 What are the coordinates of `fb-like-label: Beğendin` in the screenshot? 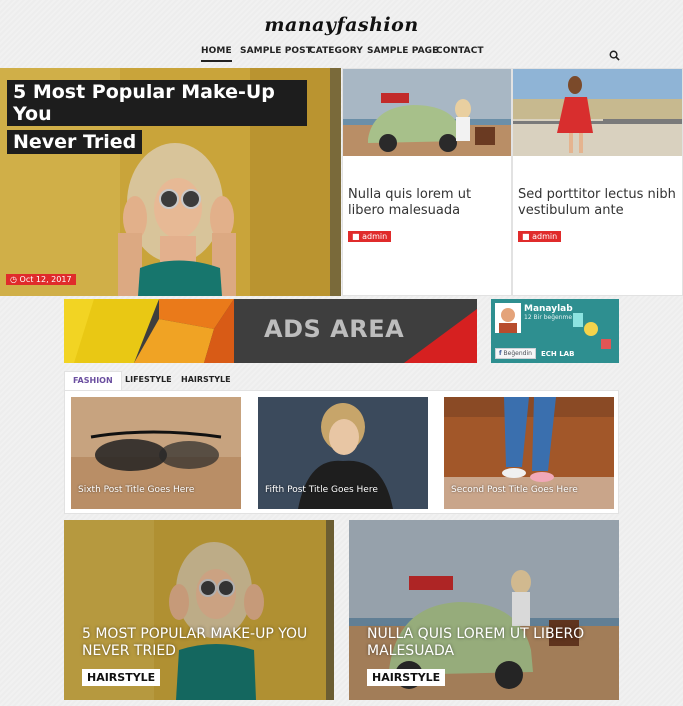 It's located at (517, 353).